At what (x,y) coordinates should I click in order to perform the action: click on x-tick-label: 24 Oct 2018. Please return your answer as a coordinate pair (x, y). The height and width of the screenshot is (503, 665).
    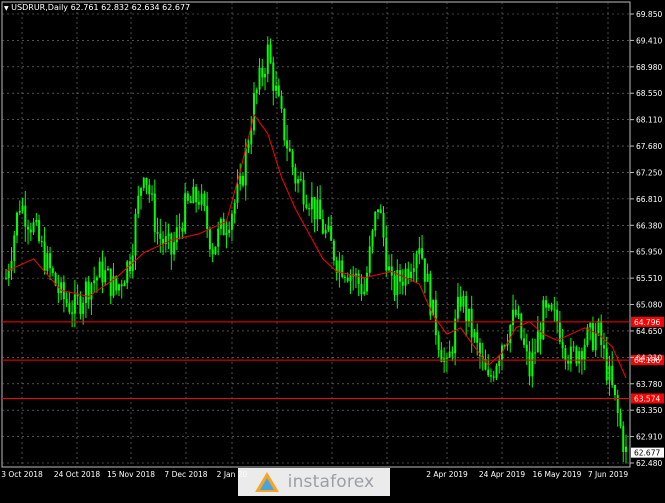
    Looking at the image, I should click on (77, 474).